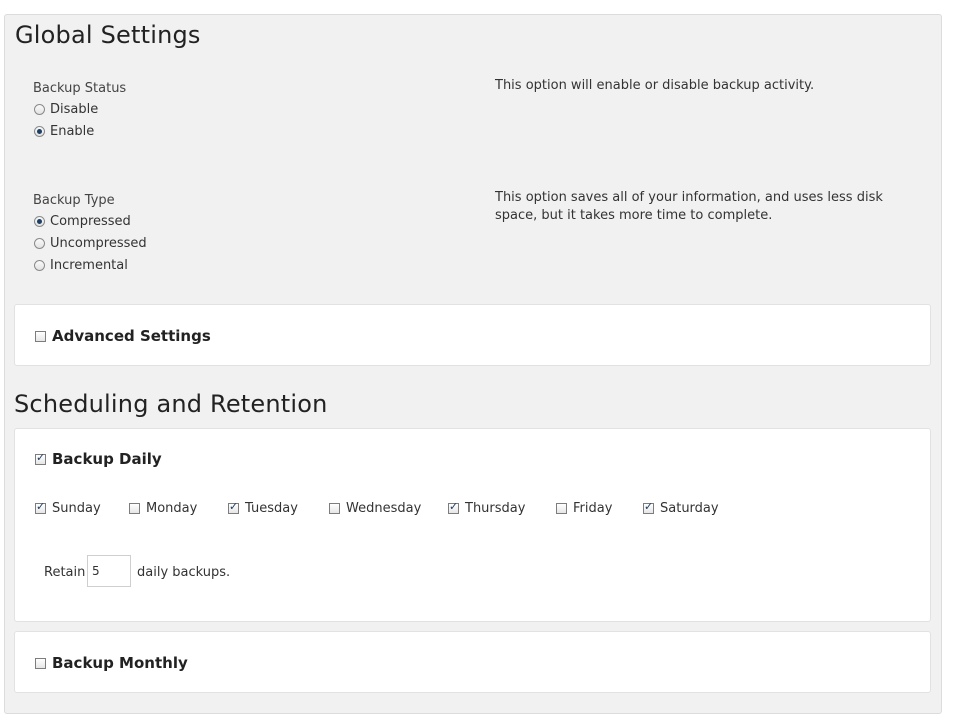 The height and width of the screenshot is (714, 954). I want to click on retain-daily-input, so click(109, 571).